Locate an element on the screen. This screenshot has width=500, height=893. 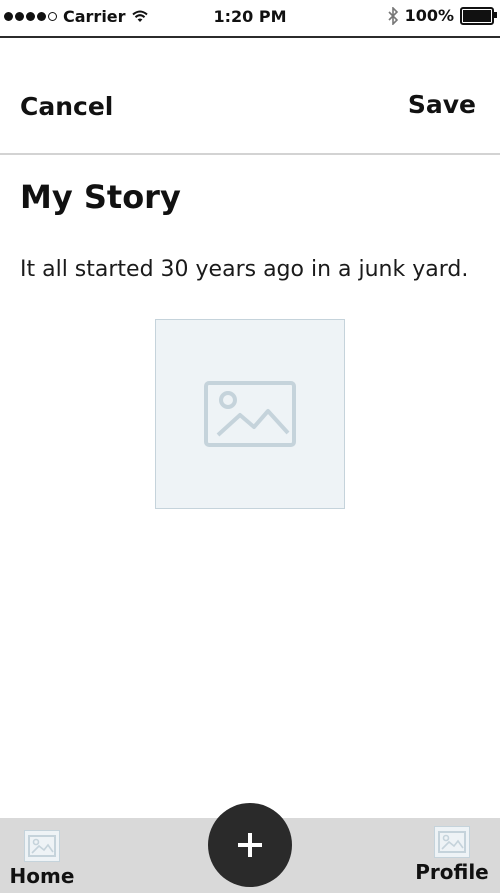
cancel-button: Cancel is located at coordinates (66, 106).